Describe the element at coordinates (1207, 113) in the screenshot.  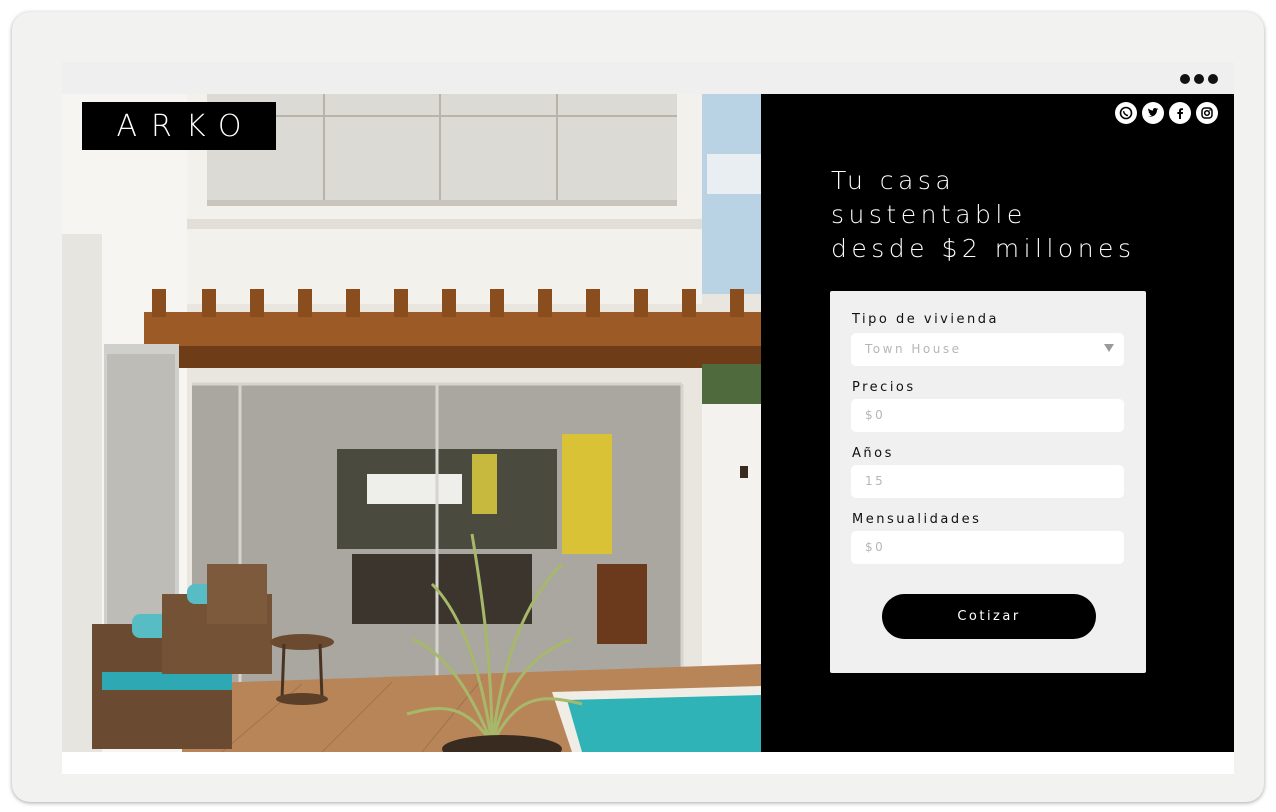
I see `instagram-icon` at that location.